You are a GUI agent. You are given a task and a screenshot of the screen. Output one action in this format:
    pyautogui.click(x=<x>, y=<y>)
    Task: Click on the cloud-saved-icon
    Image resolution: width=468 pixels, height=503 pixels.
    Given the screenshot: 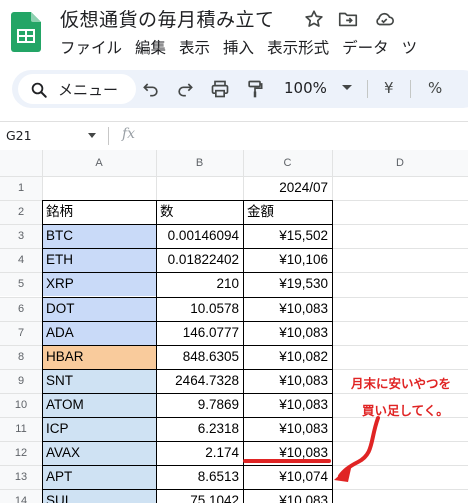 What is the action you would take?
    pyautogui.click(x=384, y=19)
    